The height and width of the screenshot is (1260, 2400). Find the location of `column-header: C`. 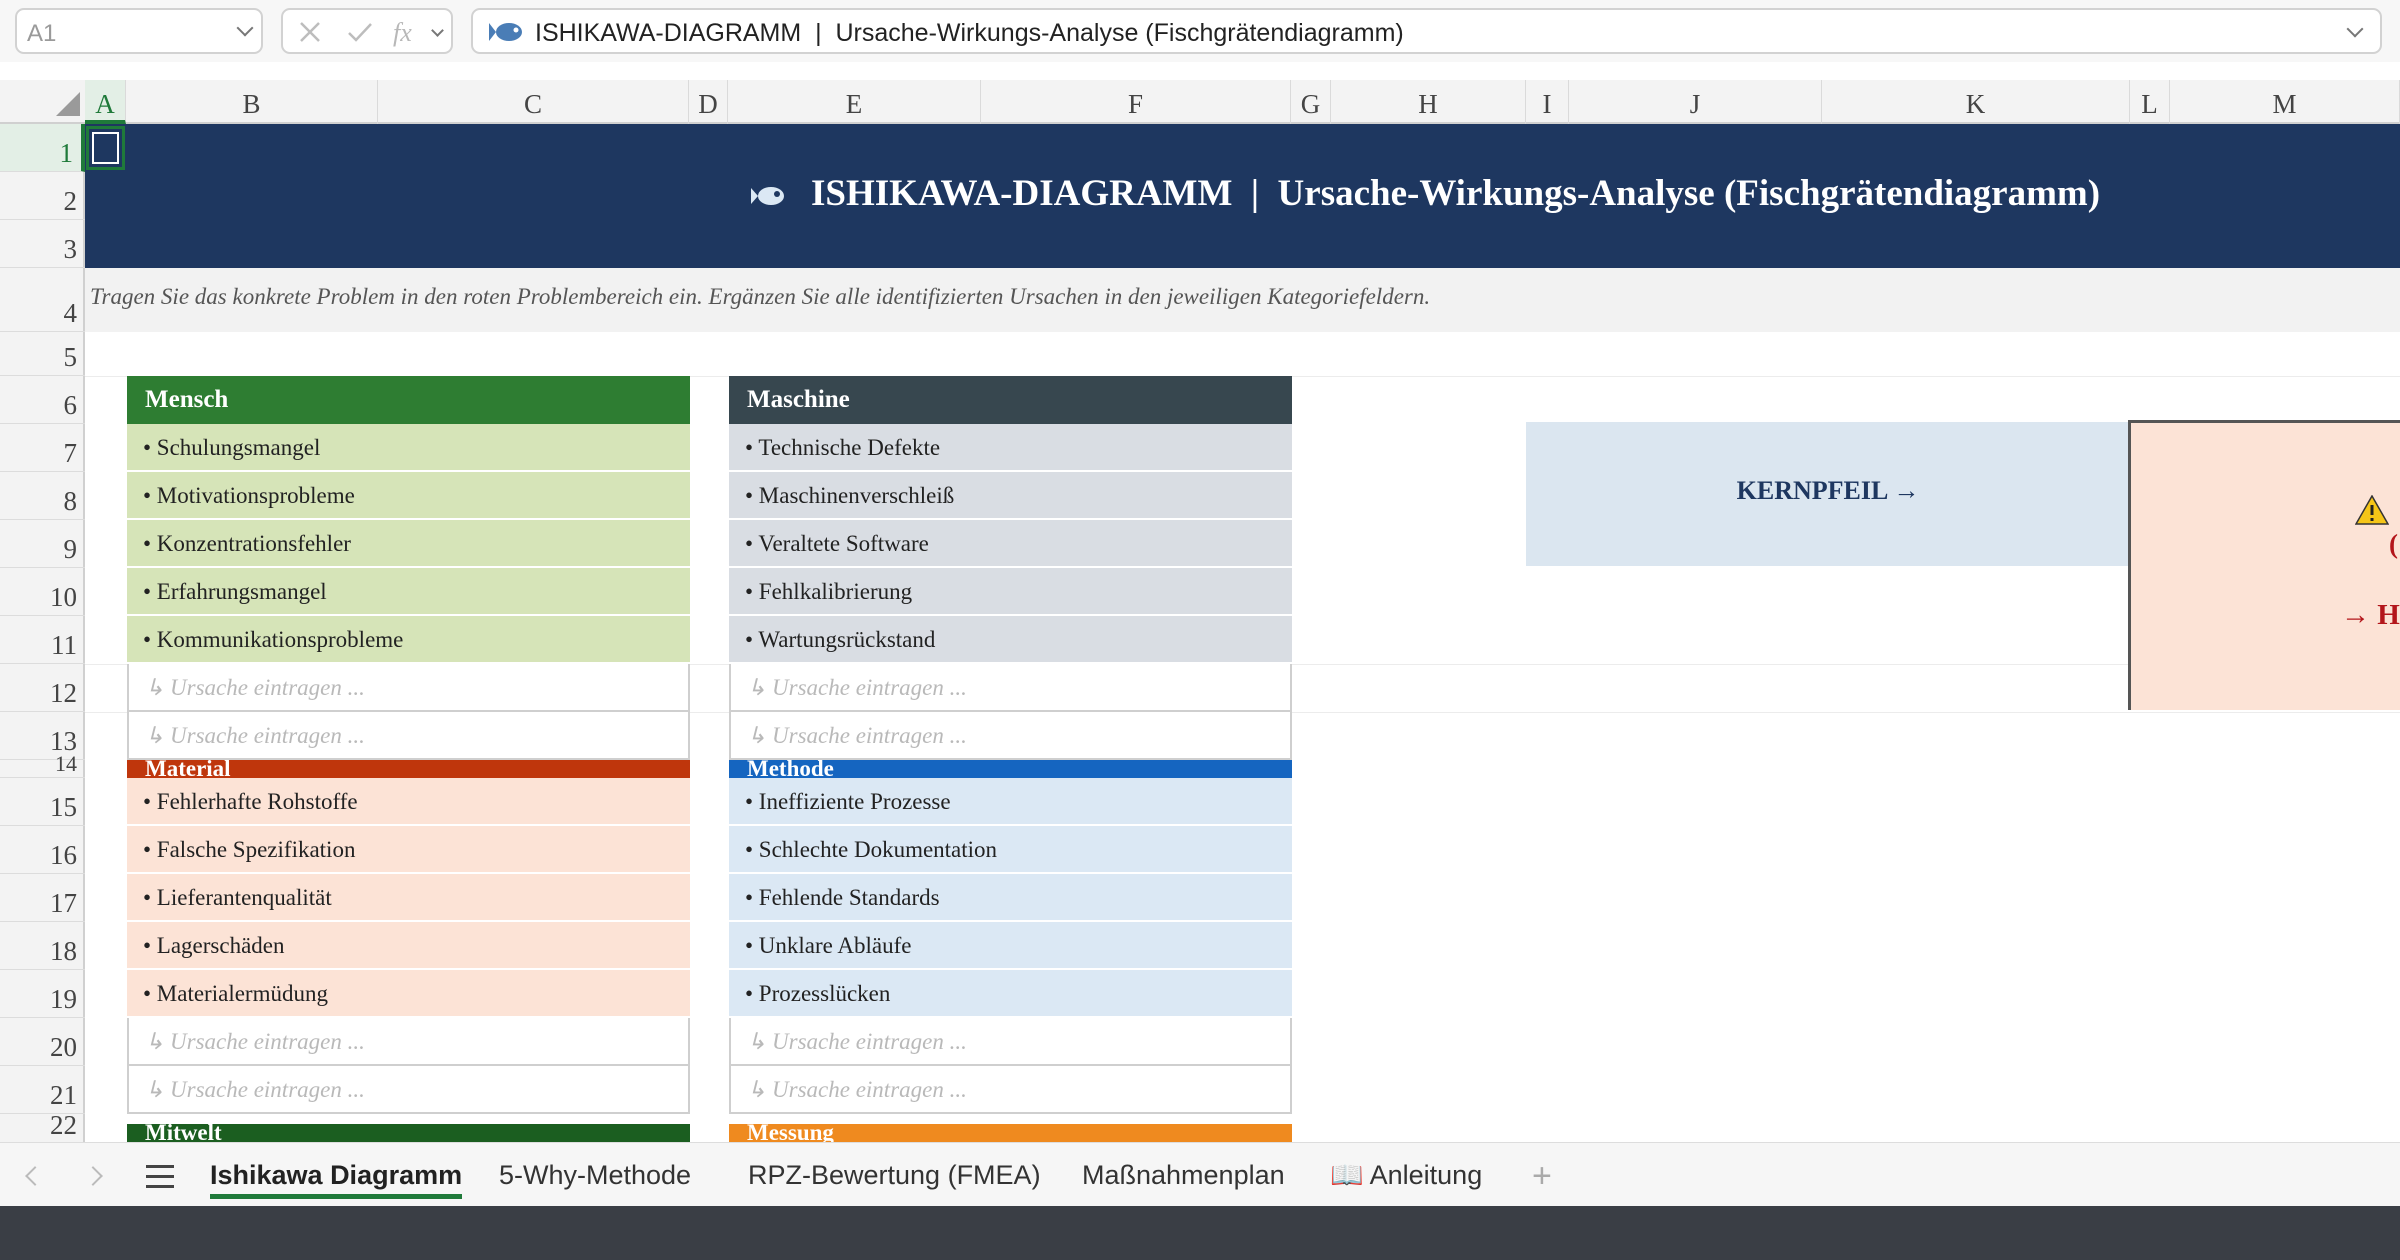

column-header: C is located at coordinates (533, 102).